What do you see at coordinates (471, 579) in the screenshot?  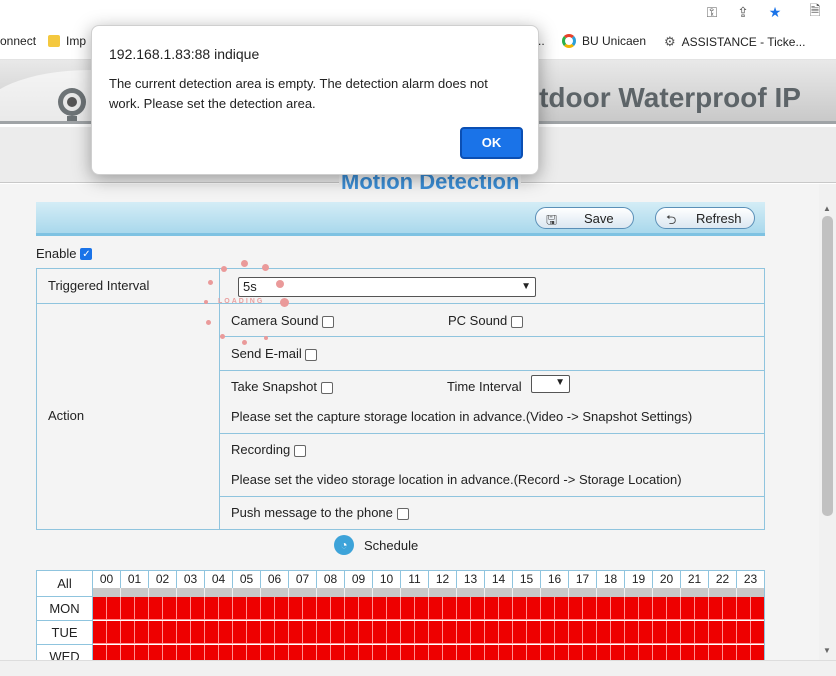 I see `hour-header-13: 13` at bounding box center [471, 579].